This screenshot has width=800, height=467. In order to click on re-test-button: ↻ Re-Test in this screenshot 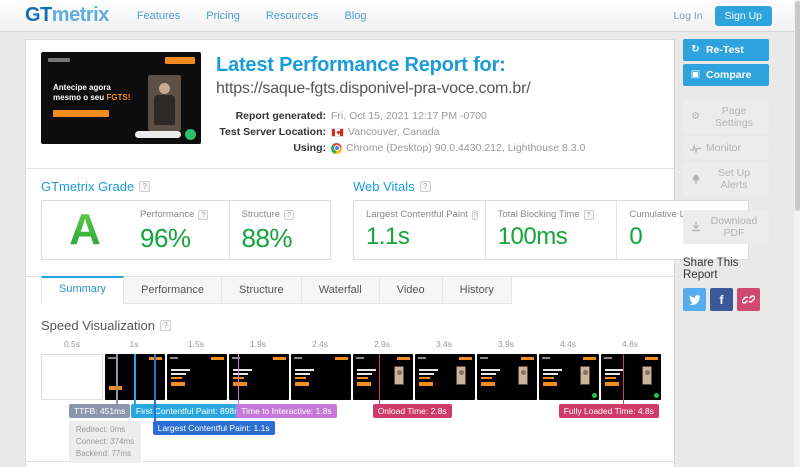, I will do `click(726, 50)`.